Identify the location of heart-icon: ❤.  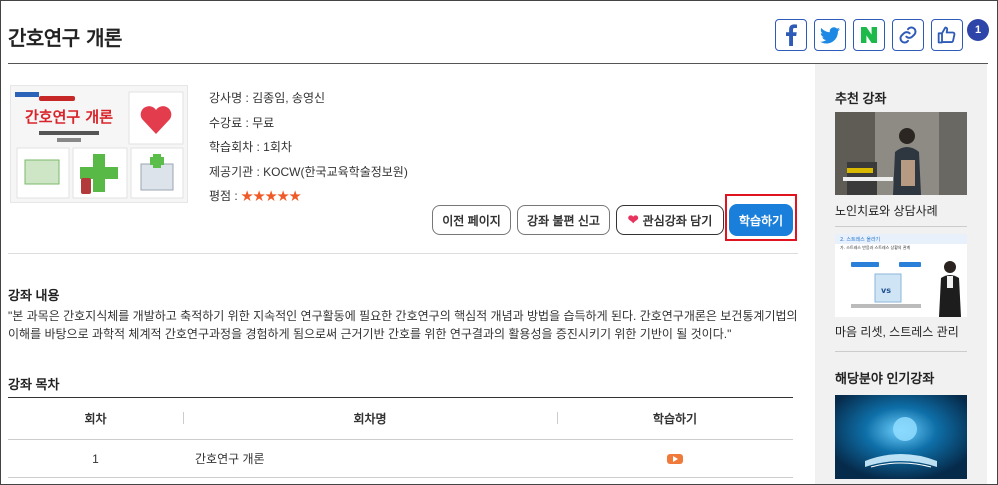
(633, 219).